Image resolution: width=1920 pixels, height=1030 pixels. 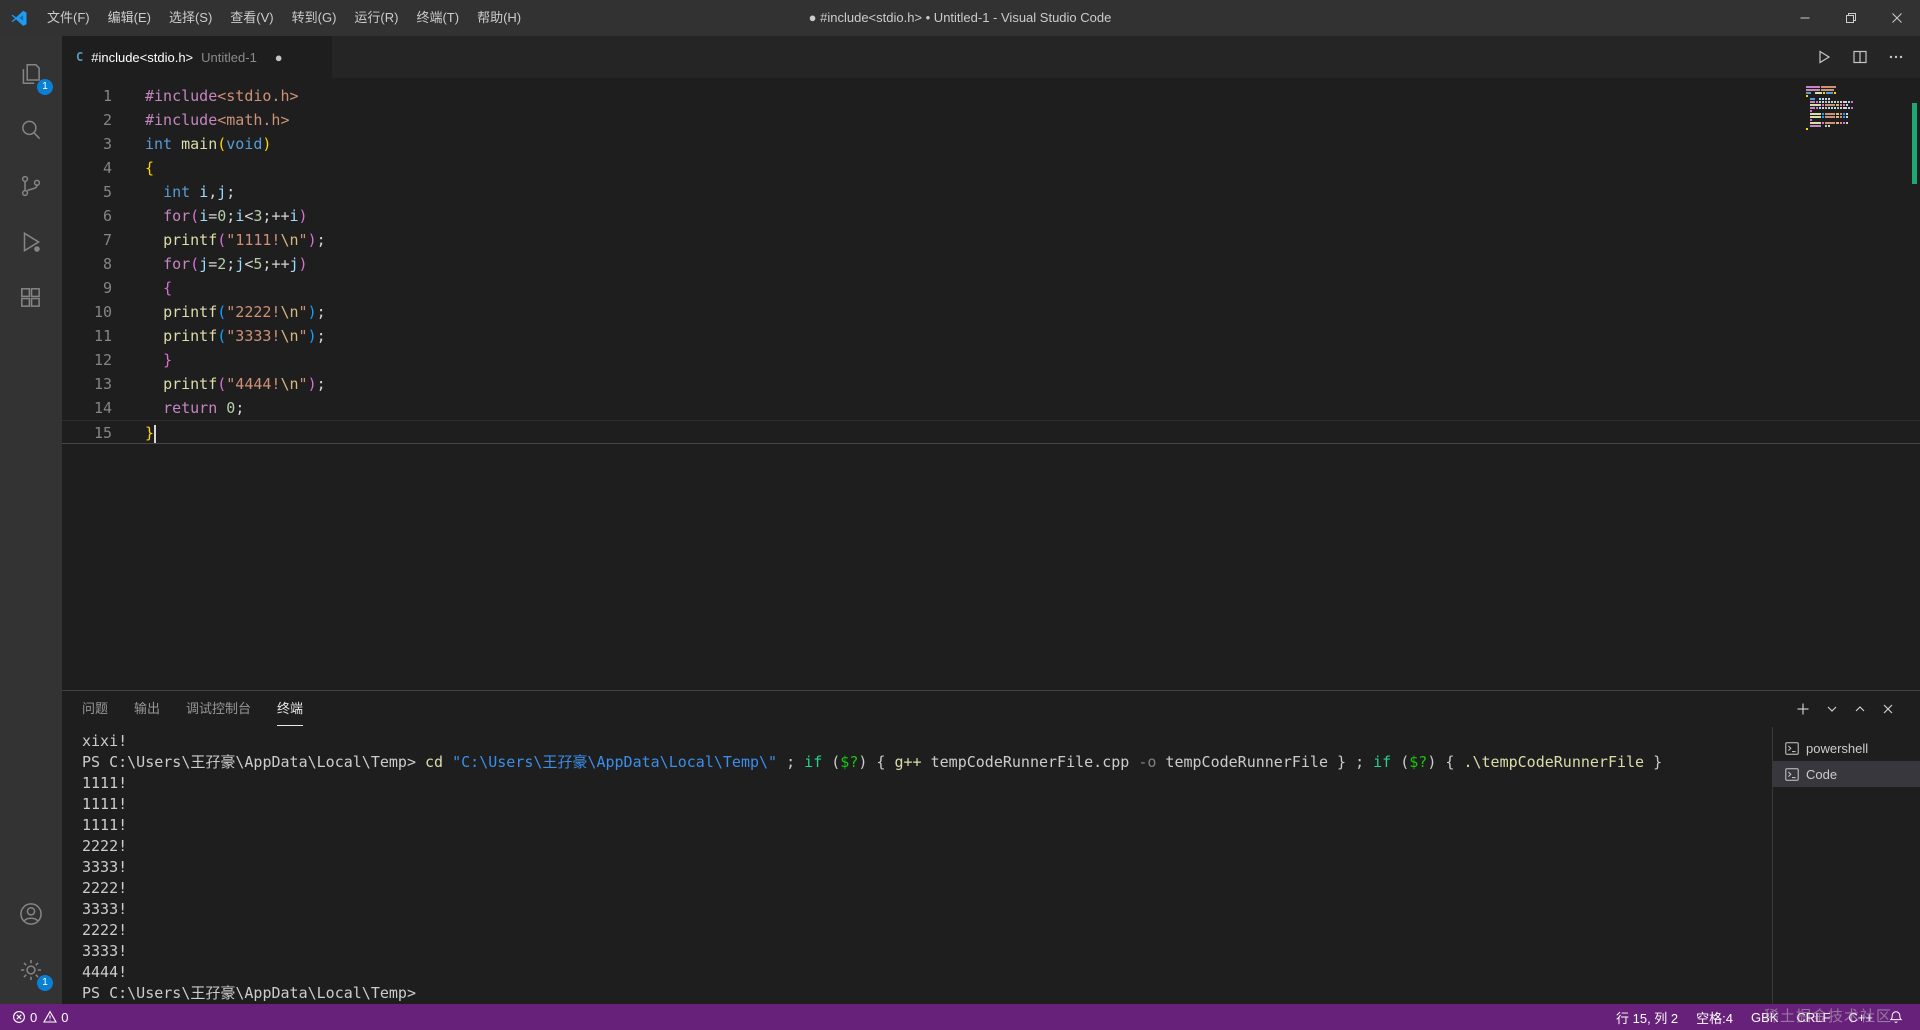 I want to click on source-control-icon, so click(x=31, y=186).